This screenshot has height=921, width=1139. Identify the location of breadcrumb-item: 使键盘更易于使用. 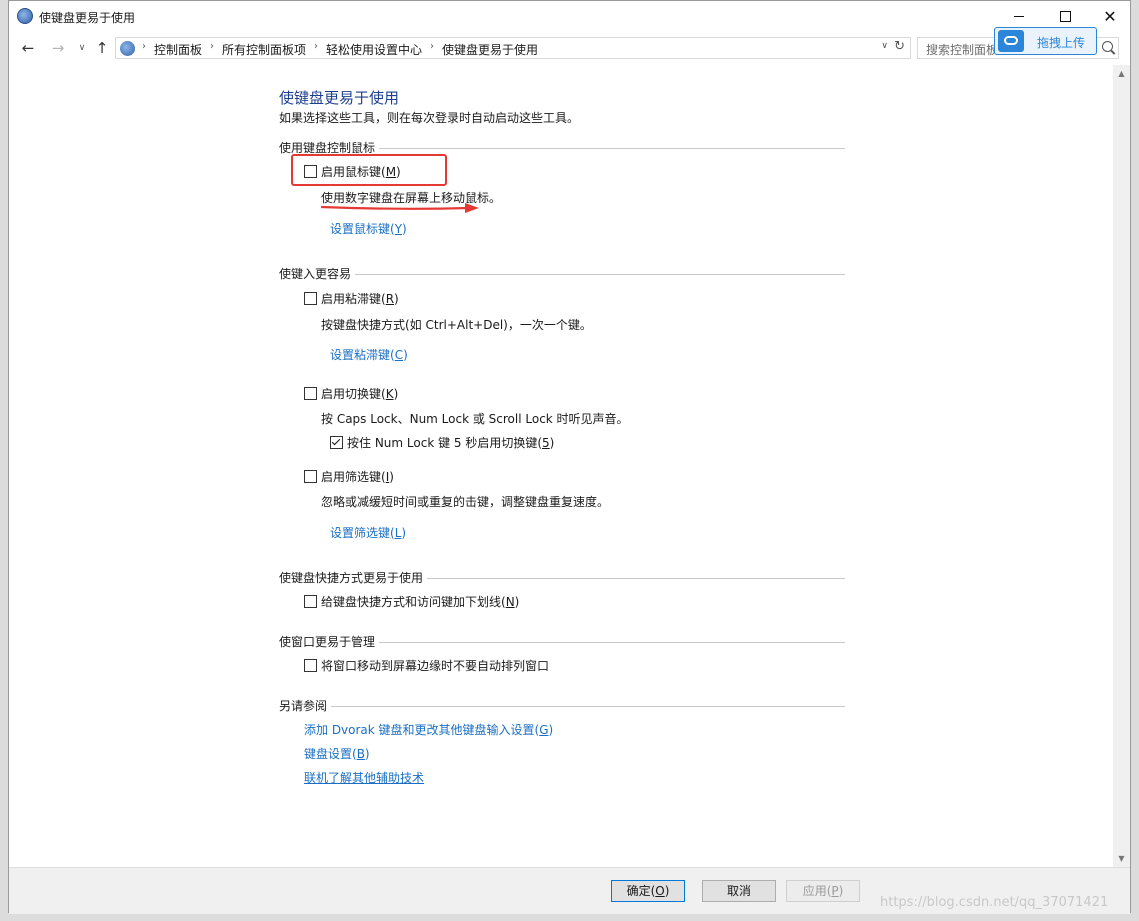
(490, 49).